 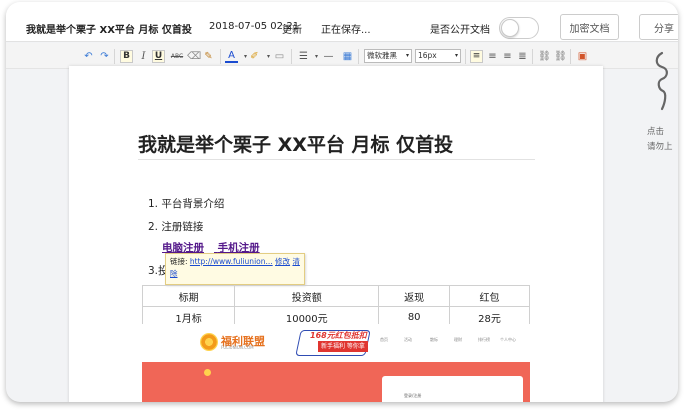 I want to click on align-right-icon: ≡, so click(x=507, y=56).